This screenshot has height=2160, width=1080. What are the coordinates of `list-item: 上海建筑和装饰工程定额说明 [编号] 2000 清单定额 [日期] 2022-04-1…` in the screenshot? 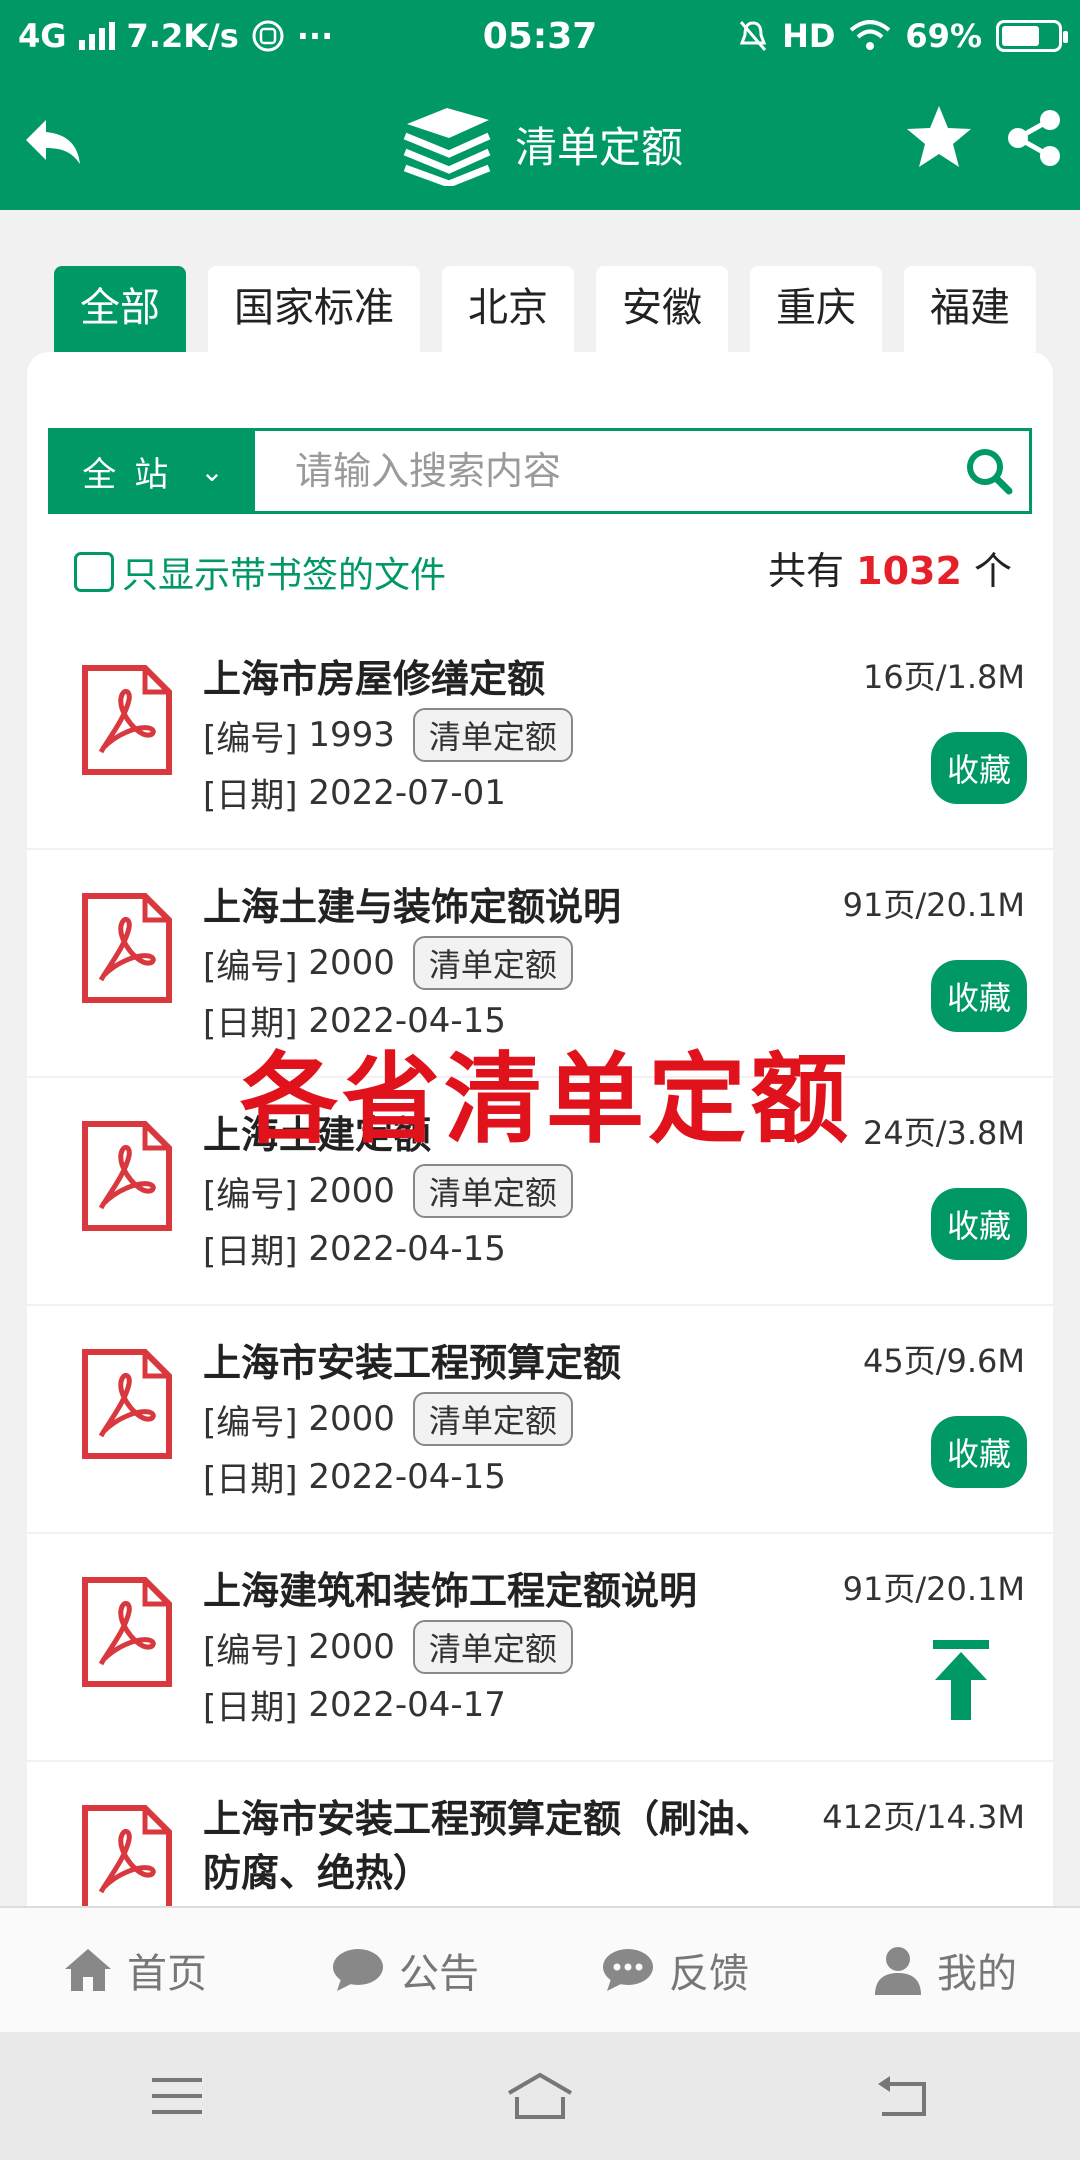 It's located at (540, 1647).